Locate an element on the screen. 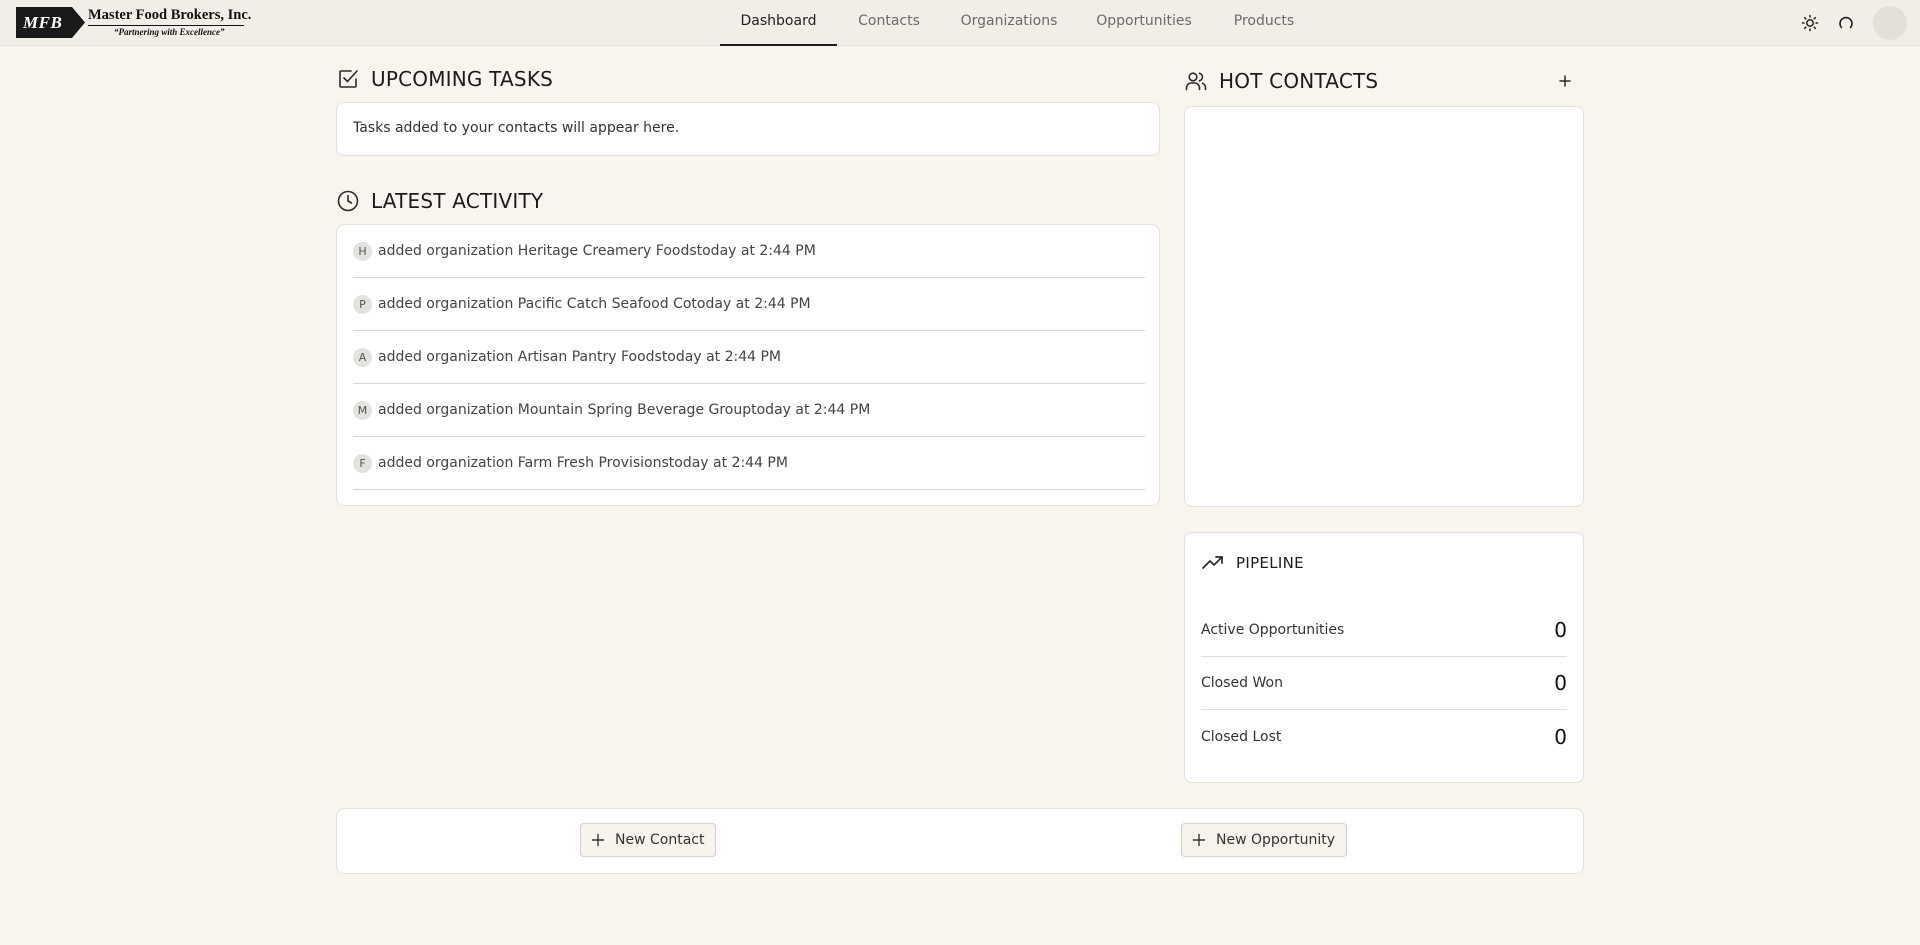 The height and width of the screenshot is (945, 1920). activity-avatar: P is located at coordinates (362, 304).